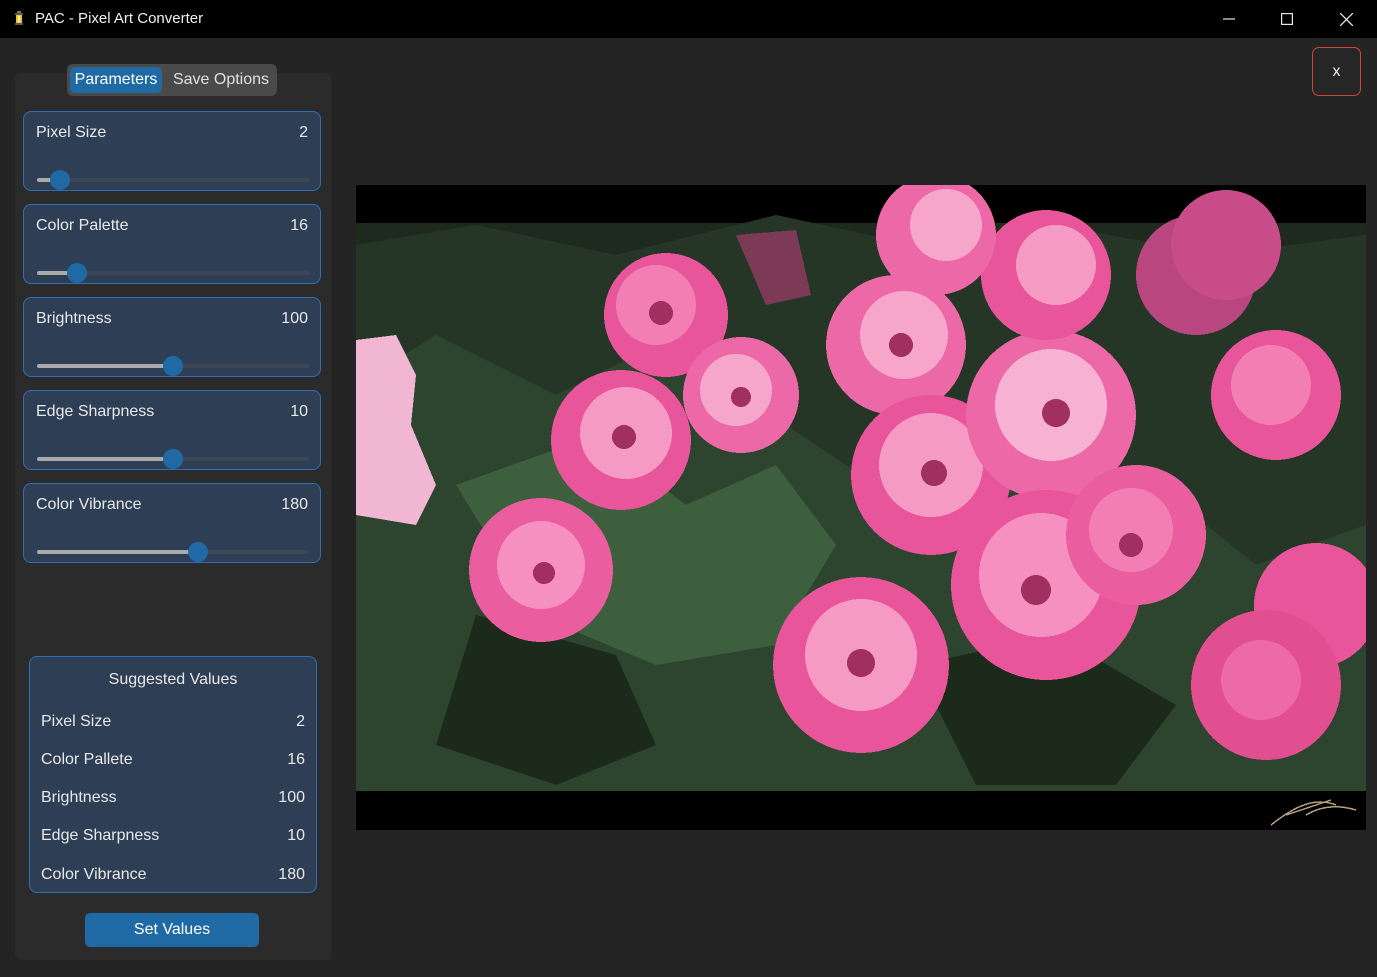 Image resolution: width=1377 pixels, height=977 pixels. Describe the element at coordinates (303, 132) in the screenshot. I see `pixel-size-value: 2` at that location.